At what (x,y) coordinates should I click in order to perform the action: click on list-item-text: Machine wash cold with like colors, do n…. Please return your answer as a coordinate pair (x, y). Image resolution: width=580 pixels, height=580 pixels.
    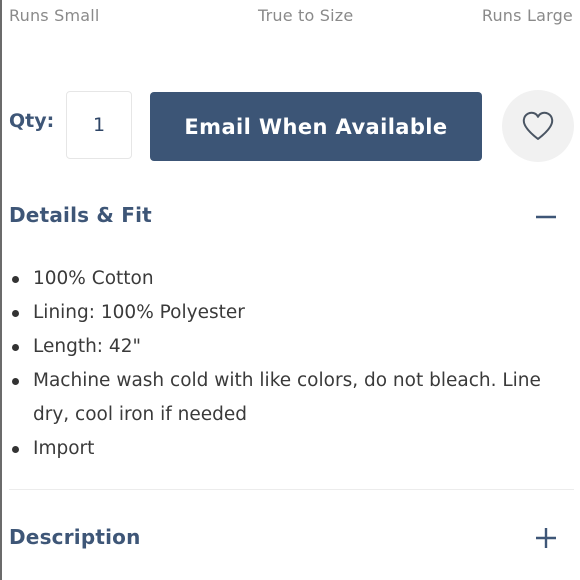
    Looking at the image, I should click on (287, 397).